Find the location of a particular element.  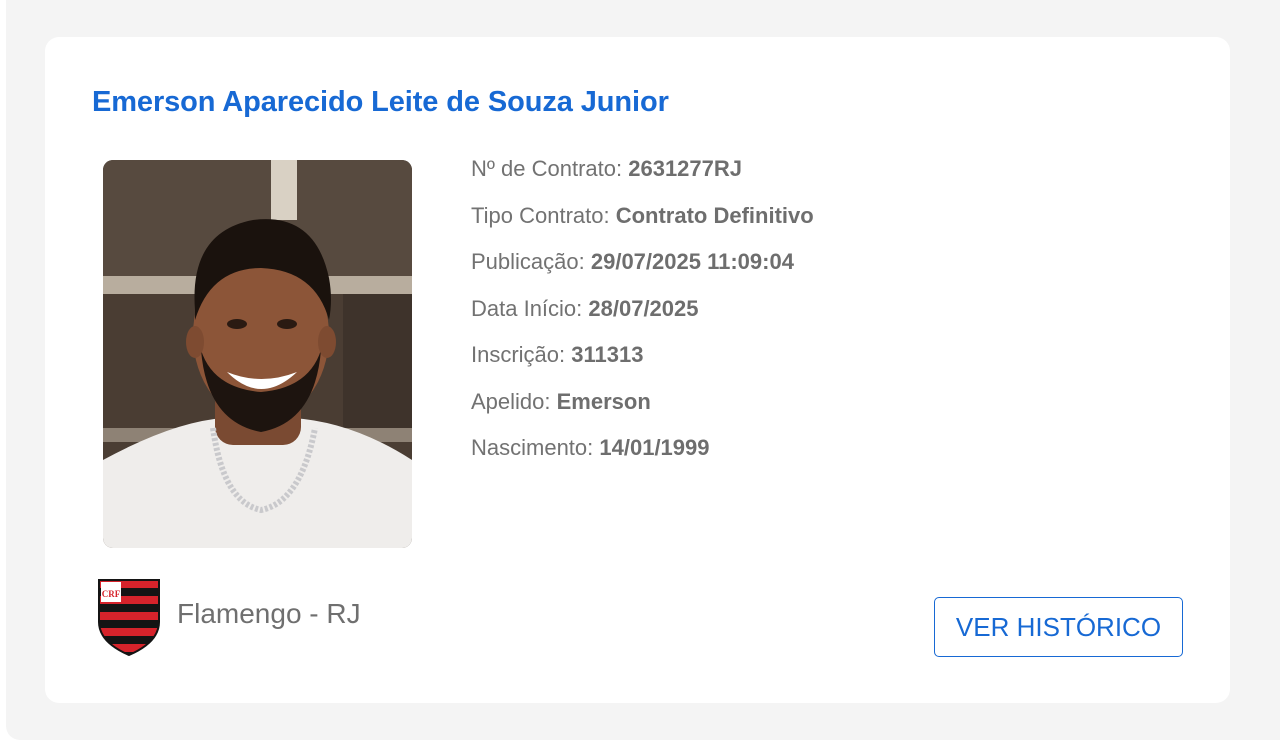

player-photo-image is located at coordinates (257, 354).